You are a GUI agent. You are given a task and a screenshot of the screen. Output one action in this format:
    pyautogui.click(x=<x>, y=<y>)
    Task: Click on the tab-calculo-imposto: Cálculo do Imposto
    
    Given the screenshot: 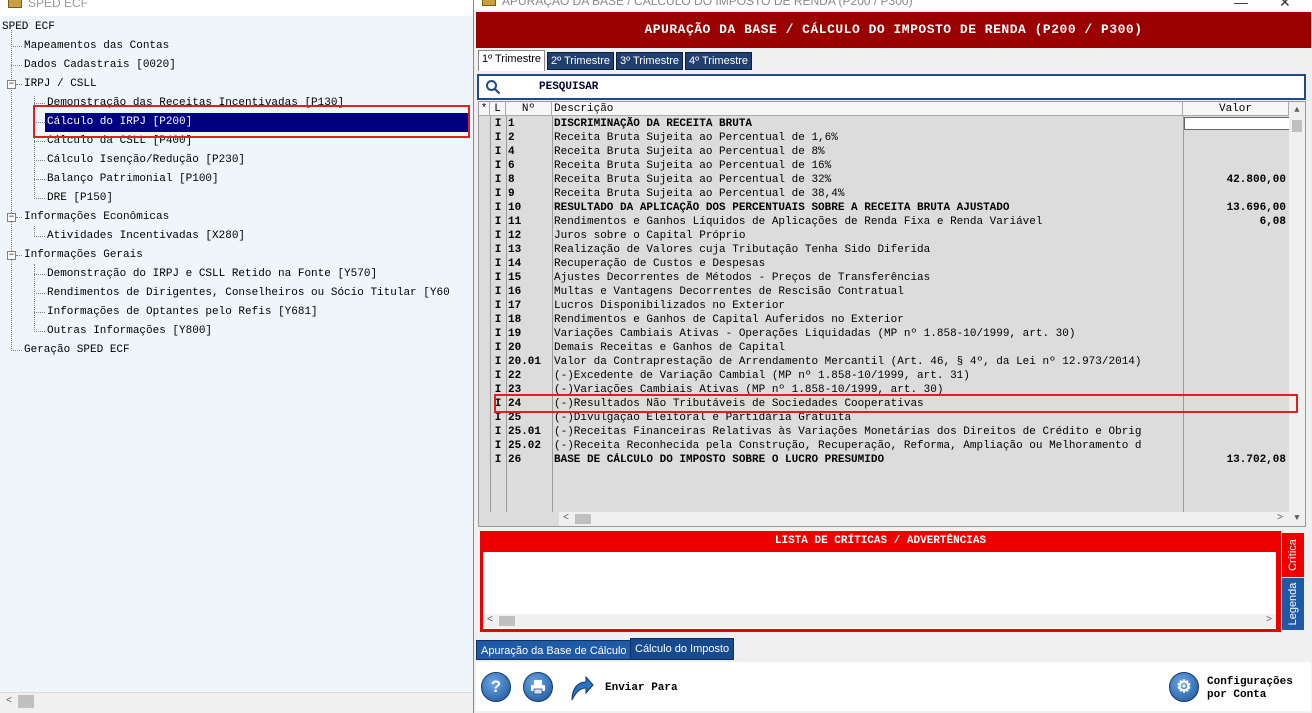 What is the action you would take?
    pyautogui.click(x=682, y=649)
    